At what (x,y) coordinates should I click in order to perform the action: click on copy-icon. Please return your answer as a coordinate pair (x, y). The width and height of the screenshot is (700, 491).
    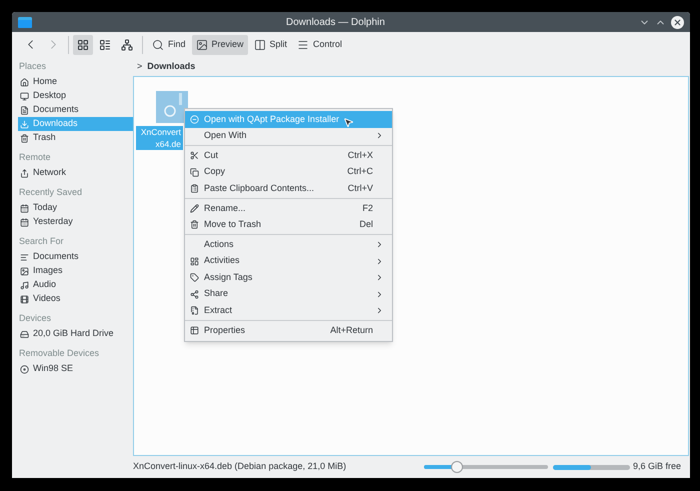
    Looking at the image, I should click on (194, 172).